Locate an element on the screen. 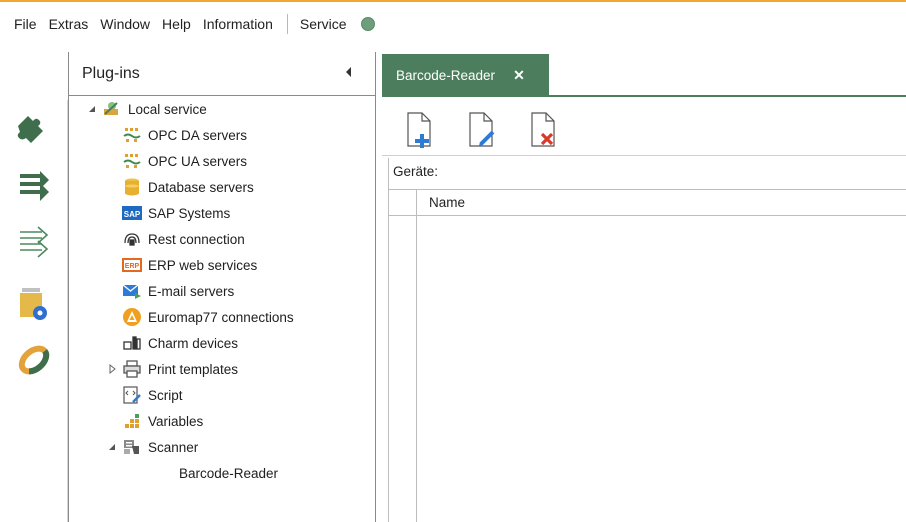  activity-bar is located at coordinates (34, 311).